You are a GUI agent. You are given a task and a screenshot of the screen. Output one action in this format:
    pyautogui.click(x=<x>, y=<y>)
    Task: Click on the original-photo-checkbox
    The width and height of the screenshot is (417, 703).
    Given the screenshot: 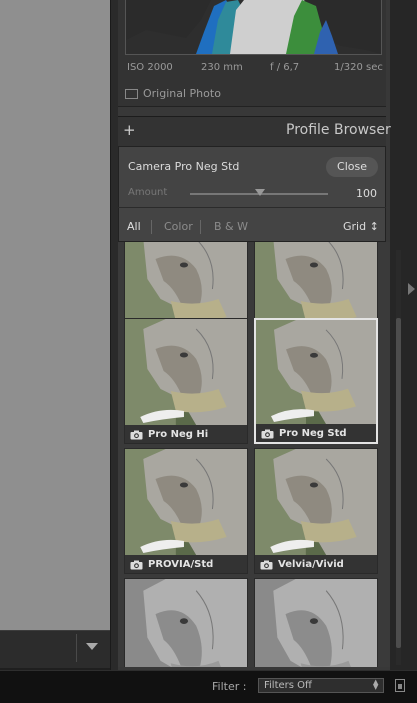 What is the action you would take?
    pyautogui.click(x=131, y=94)
    